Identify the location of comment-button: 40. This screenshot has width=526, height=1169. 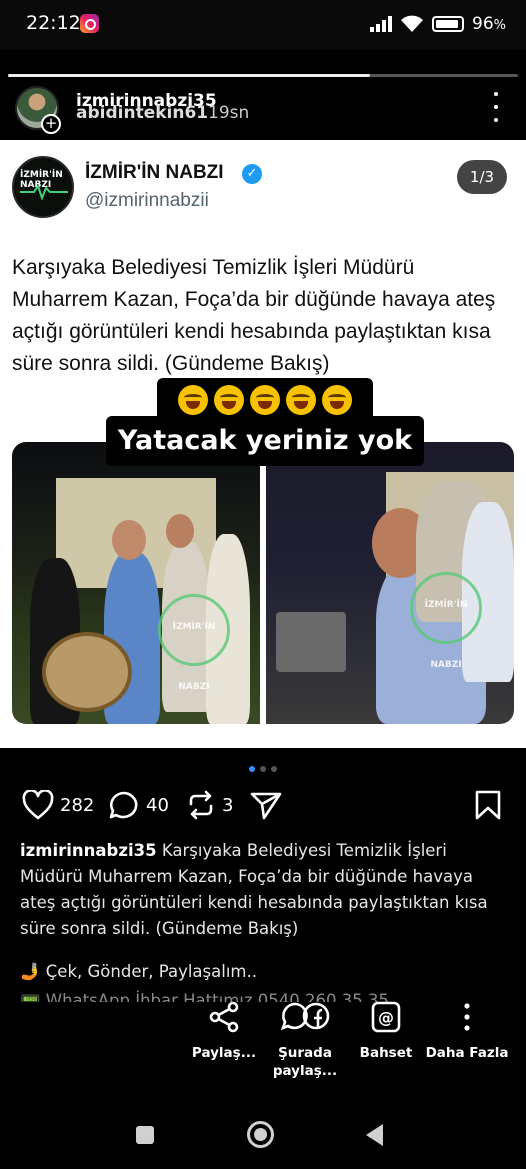
(138, 805).